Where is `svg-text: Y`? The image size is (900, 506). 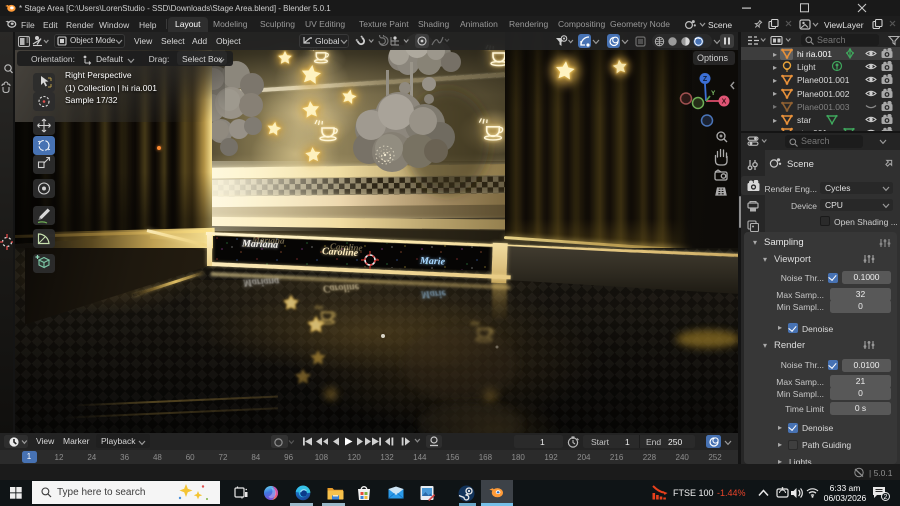
svg-text: Y is located at coordinates (713, 93).